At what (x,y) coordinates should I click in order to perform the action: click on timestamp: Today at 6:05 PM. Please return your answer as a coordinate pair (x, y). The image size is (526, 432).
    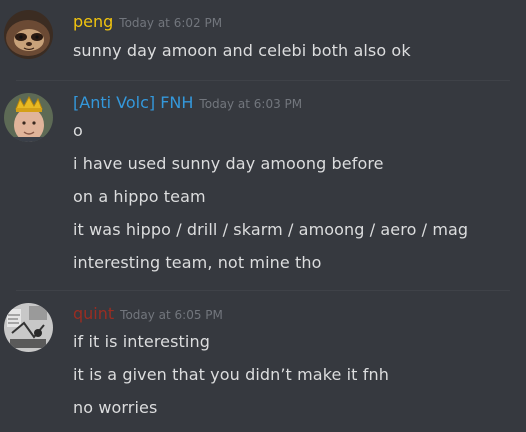
    Looking at the image, I should click on (171, 315).